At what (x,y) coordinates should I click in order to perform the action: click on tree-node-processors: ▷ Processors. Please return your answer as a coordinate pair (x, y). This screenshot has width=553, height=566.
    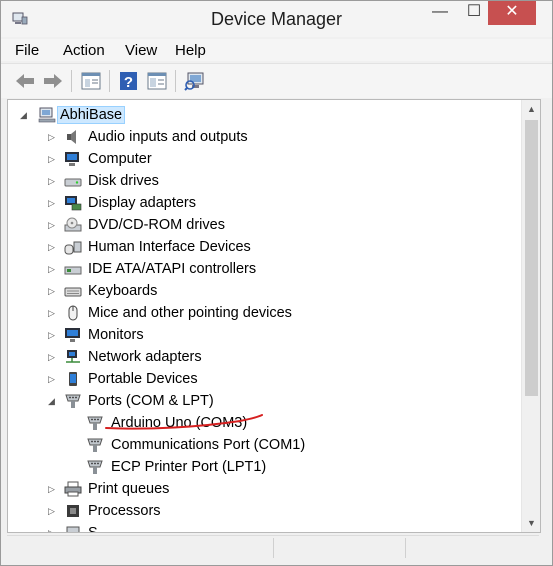
    Looking at the image, I should click on (258, 511).